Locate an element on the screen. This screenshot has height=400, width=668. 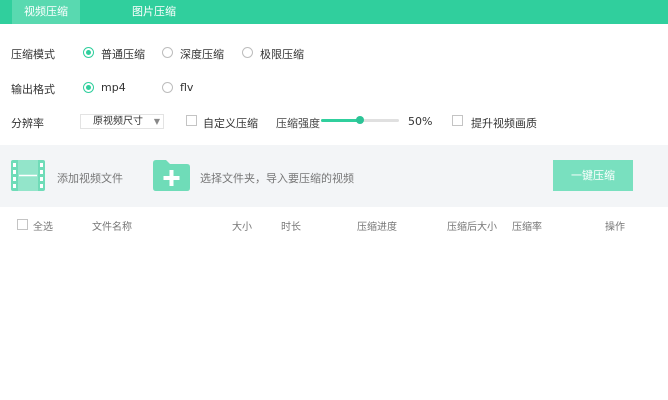
strength-slider-handle is located at coordinates (360, 120).